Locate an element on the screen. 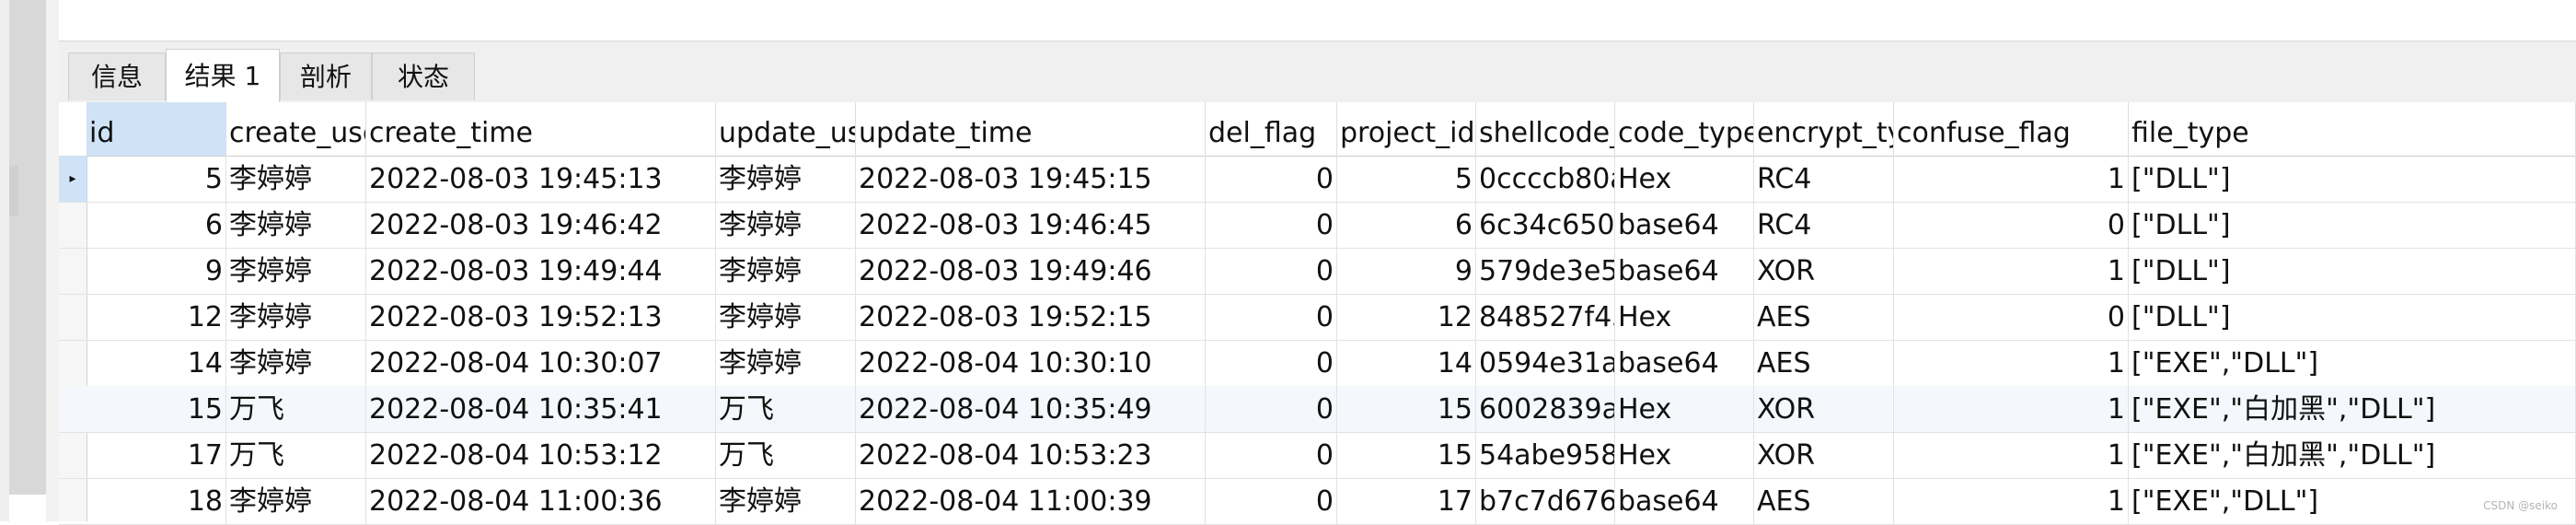  cell-update-time: 2022-08-04 10:30:10 is located at coordinates (1031, 363).